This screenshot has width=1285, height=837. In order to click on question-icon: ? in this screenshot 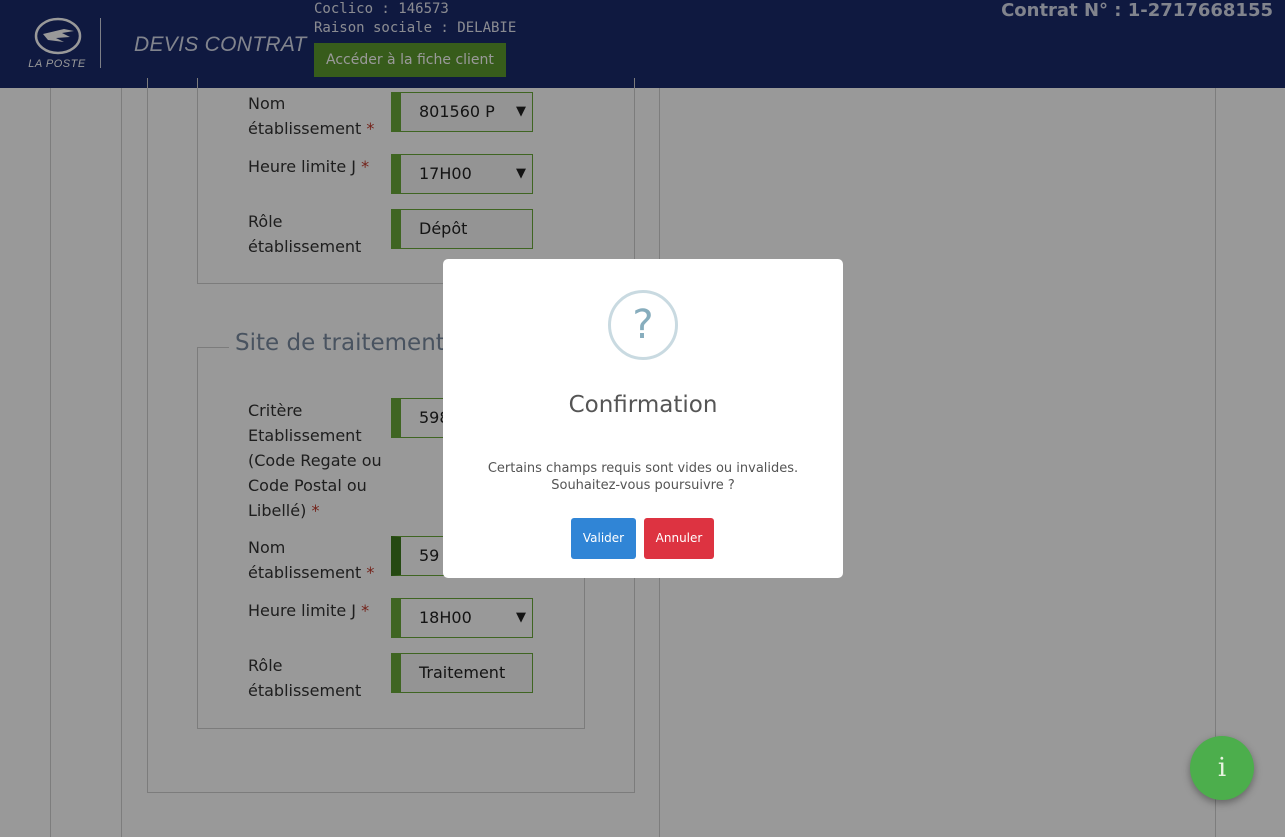, I will do `click(643, 325)`.